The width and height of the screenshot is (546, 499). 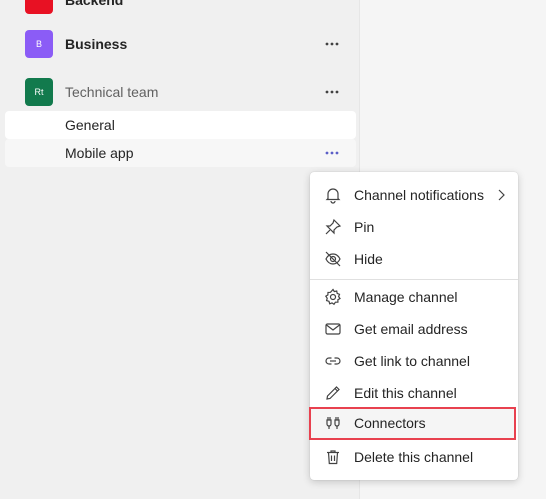 I want to click on menu-item-manage-channel: Manage channel, so click(x=414, y=297).